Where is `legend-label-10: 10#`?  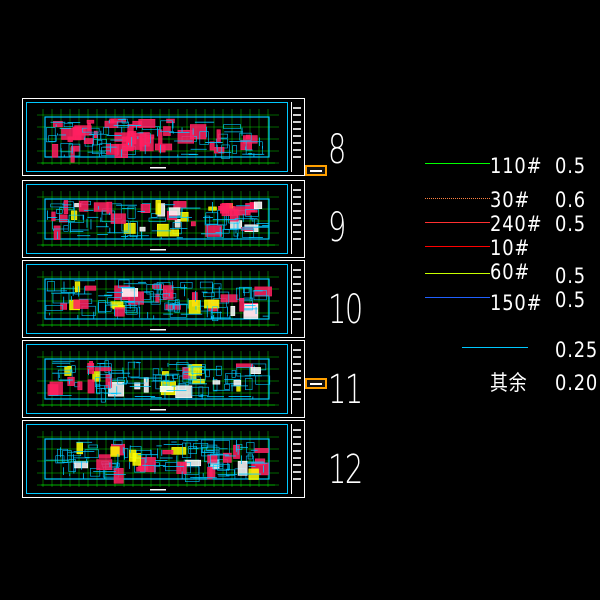 legend-label-10: 10# is located at coordinates (510, 248).